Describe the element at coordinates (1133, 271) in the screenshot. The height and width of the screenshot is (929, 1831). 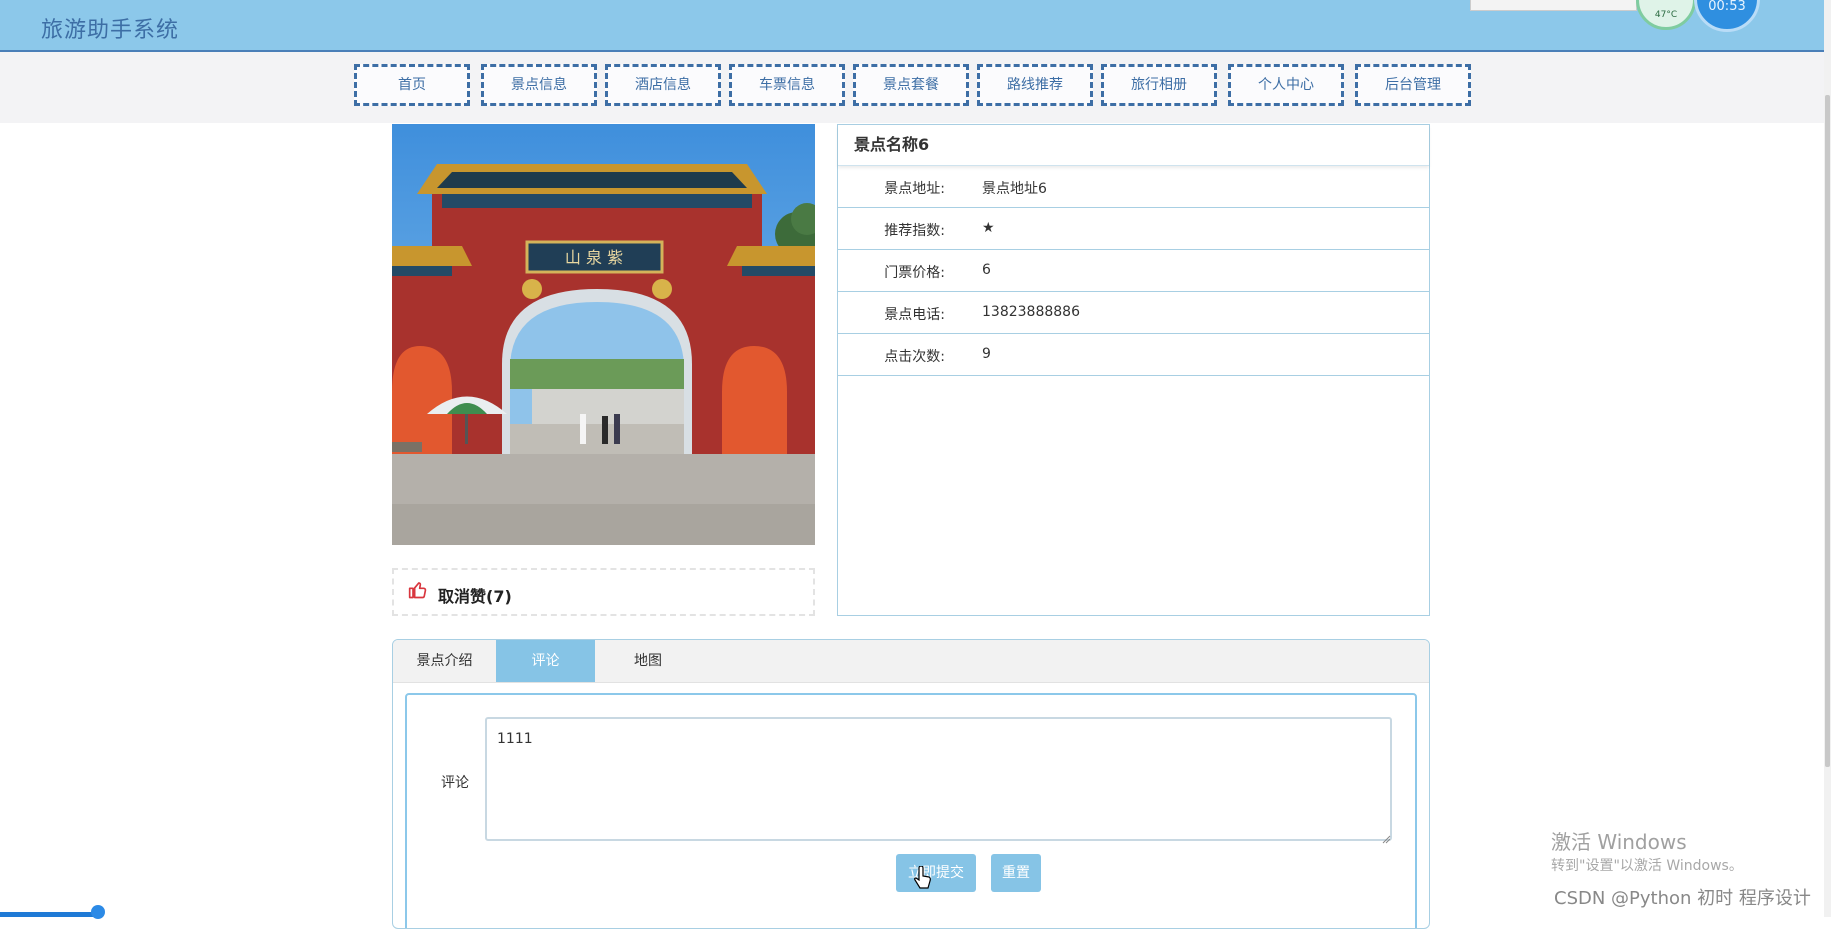
I see `info-row-price: 门票价格: 6` at that location.